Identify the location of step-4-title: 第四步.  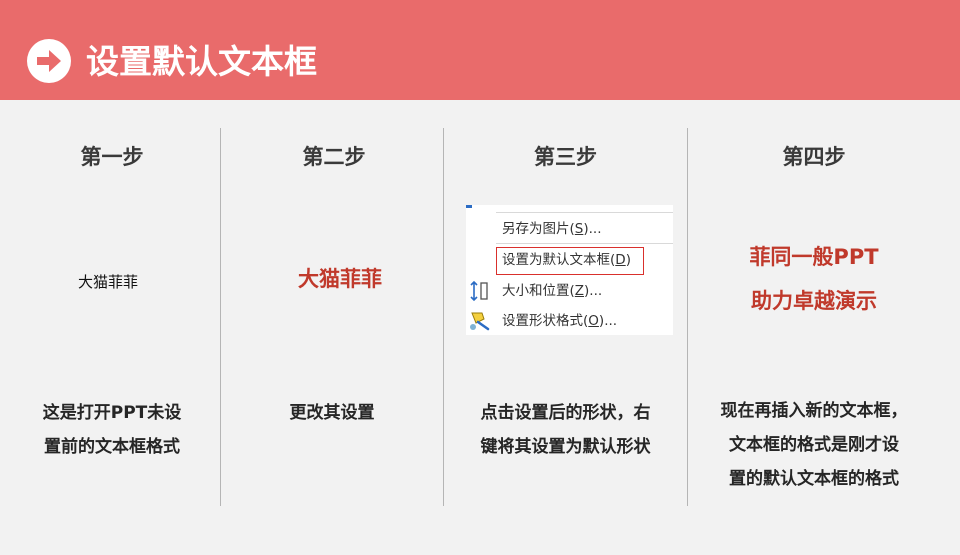
(814, 157).